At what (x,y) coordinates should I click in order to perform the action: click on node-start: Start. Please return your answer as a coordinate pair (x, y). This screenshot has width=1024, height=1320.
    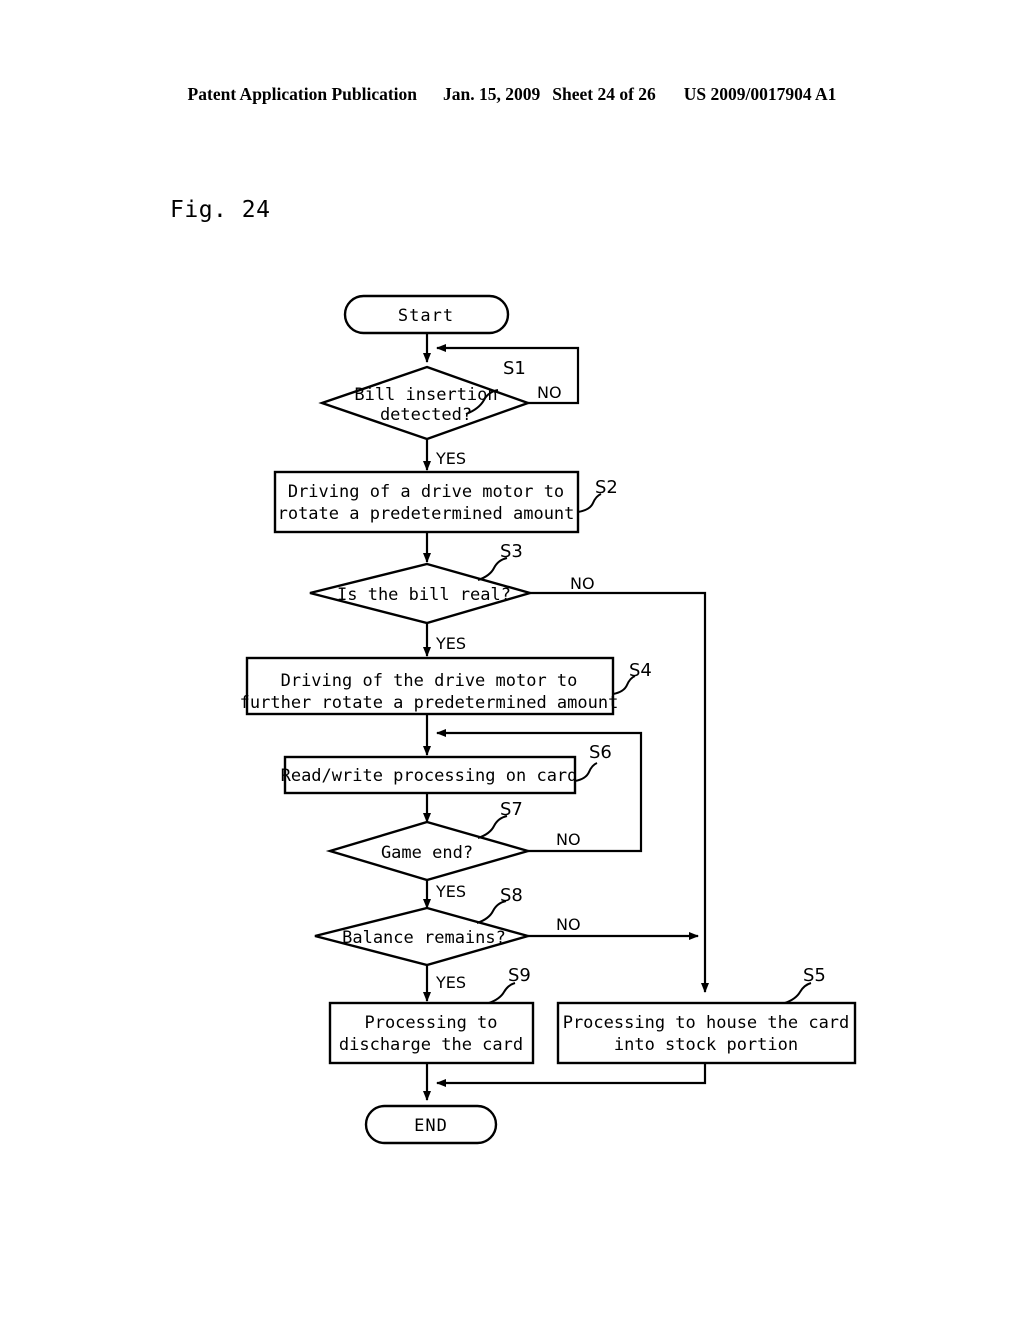
    Looking at the image, I should click on (426, 314).